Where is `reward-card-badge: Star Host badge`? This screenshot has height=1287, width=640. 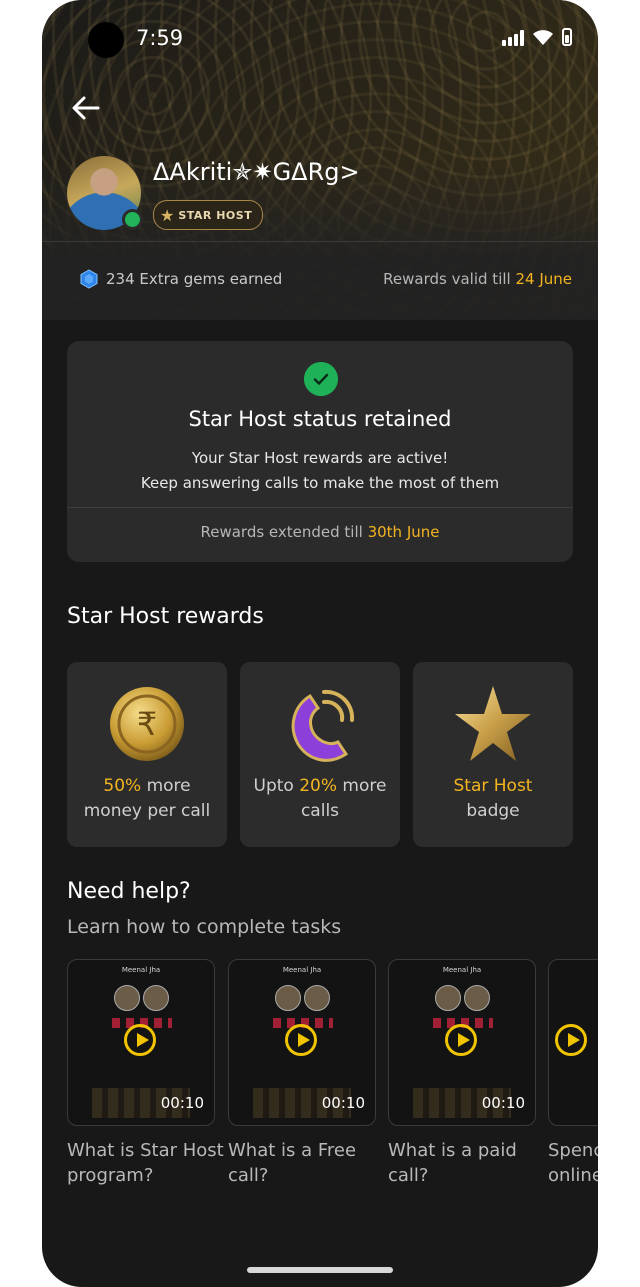
reward-card-badge: Star Host badge is located at coordinates (493, 754).